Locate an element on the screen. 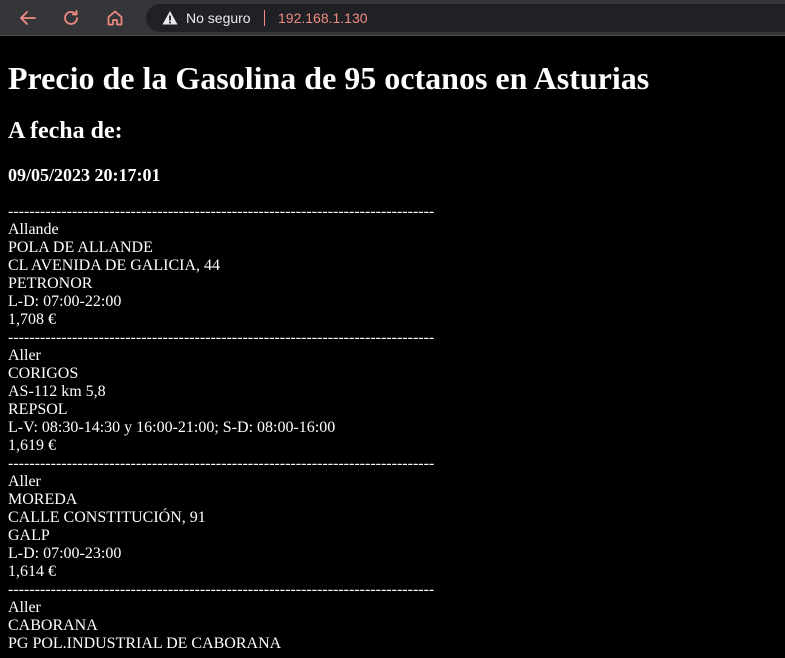 The image size is (785, 658). date-heading: A fecha de: is located at coordinates (65, 131).